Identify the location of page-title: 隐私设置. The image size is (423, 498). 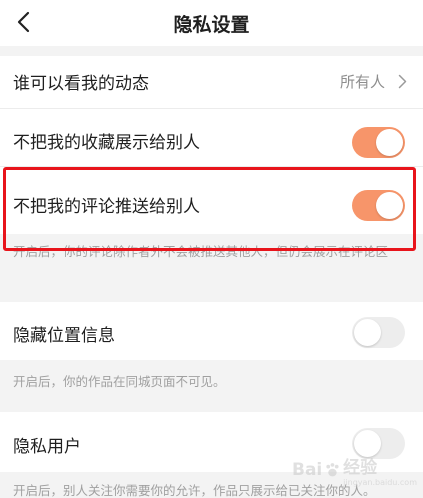
(211, 25).